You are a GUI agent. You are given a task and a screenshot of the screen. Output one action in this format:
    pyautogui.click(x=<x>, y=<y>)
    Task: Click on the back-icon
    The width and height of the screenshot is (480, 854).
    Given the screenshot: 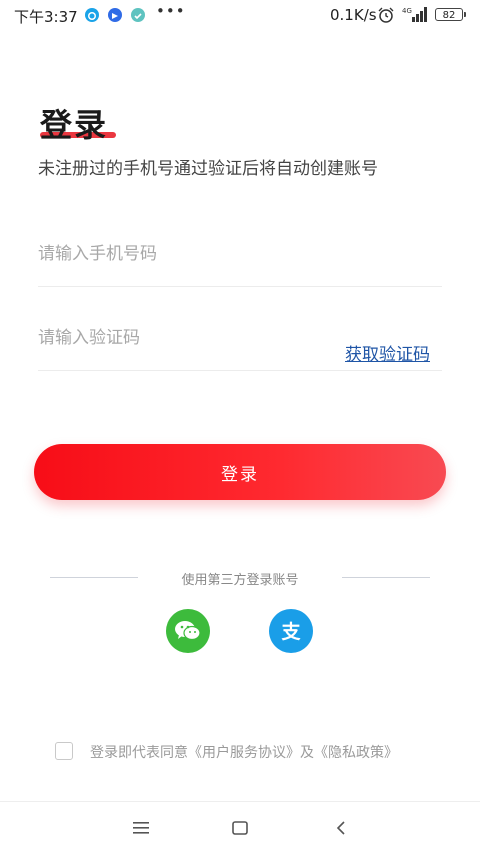 What is the action you would take?
    pyautogui.click(x=340, y=828)
    